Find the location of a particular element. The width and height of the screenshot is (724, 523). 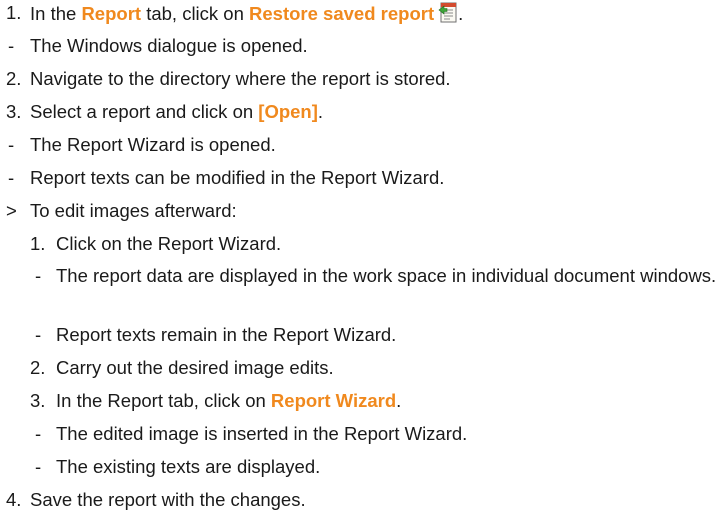

result-text: The Windows dialogue is opened. is located at coordinates (169, 45).